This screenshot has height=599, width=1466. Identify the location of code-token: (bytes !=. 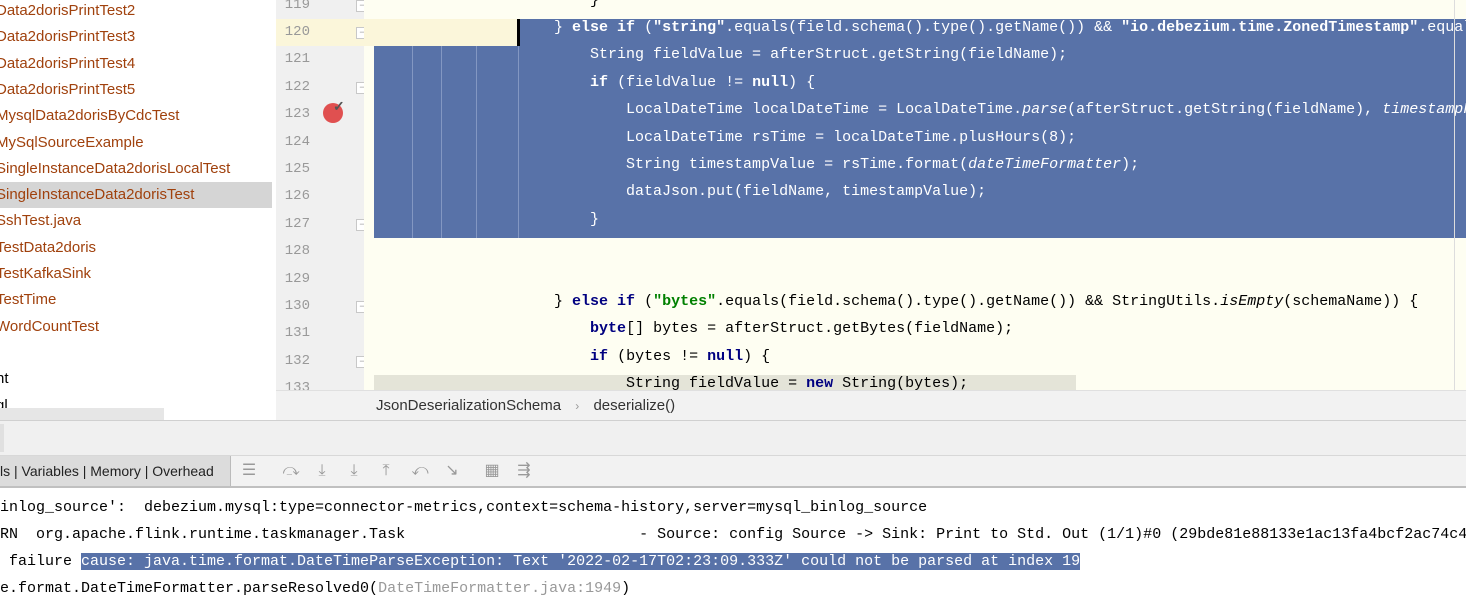
(658, 356).